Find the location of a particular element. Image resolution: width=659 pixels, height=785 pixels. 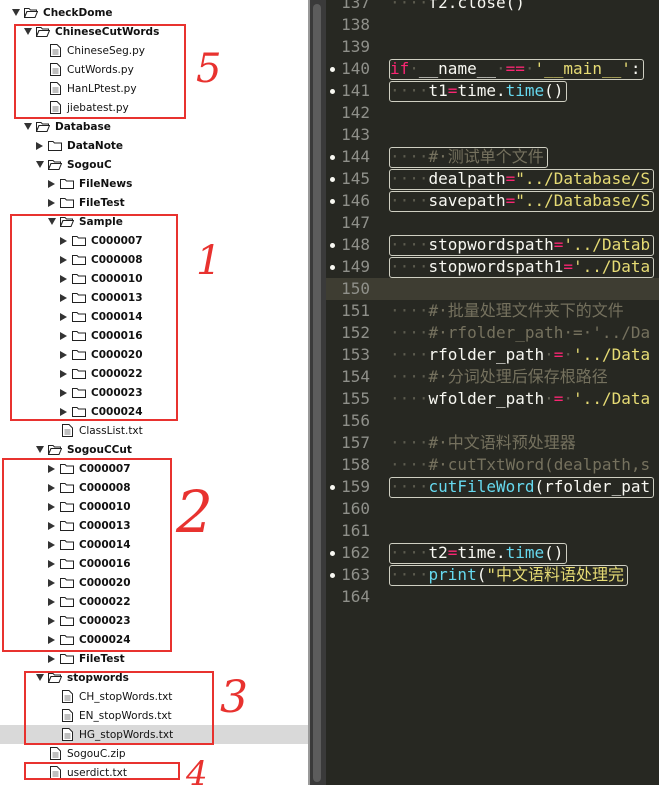

code-line: 145 ····dealpath="../Database/S is located at coordinates (492, 179).